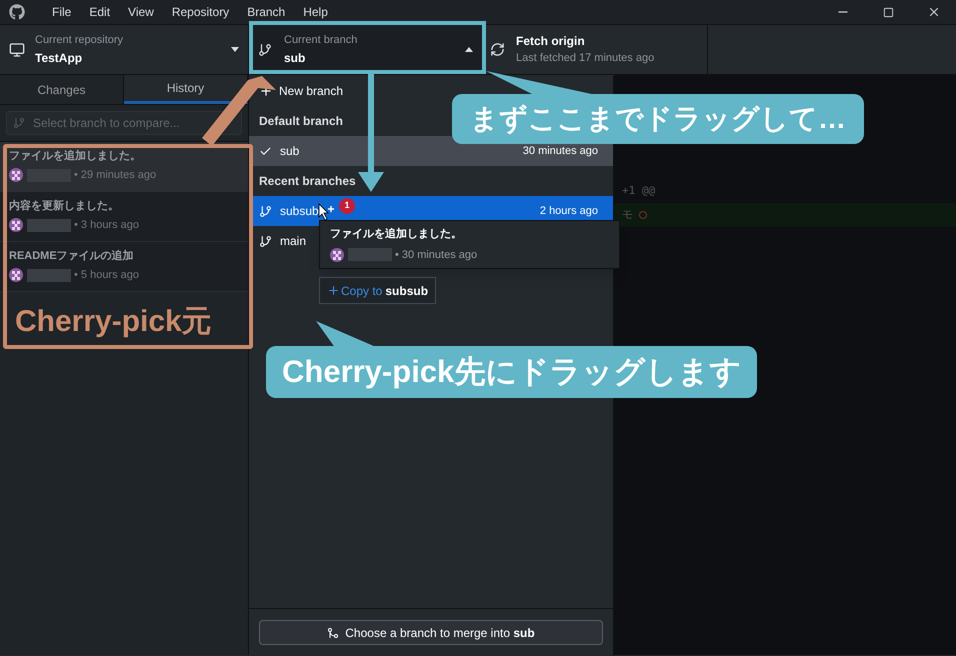 This screenshot has height=656, width=956. I want to click on commit-time: • 5 hours ago, so click(107, 275).